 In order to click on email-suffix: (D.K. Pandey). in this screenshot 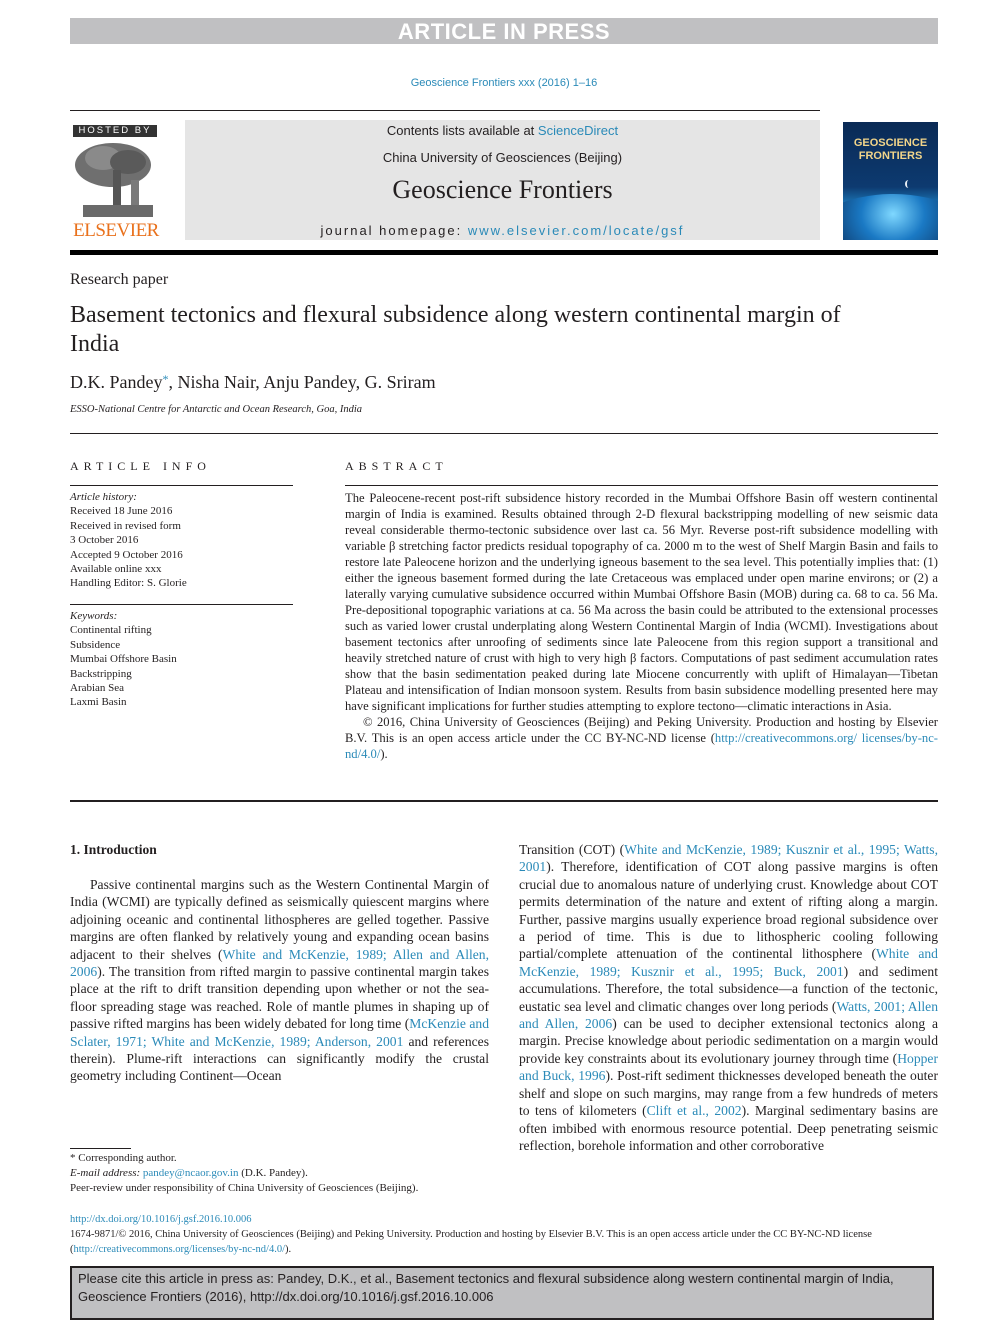, I will do `click(273, 1173)`.